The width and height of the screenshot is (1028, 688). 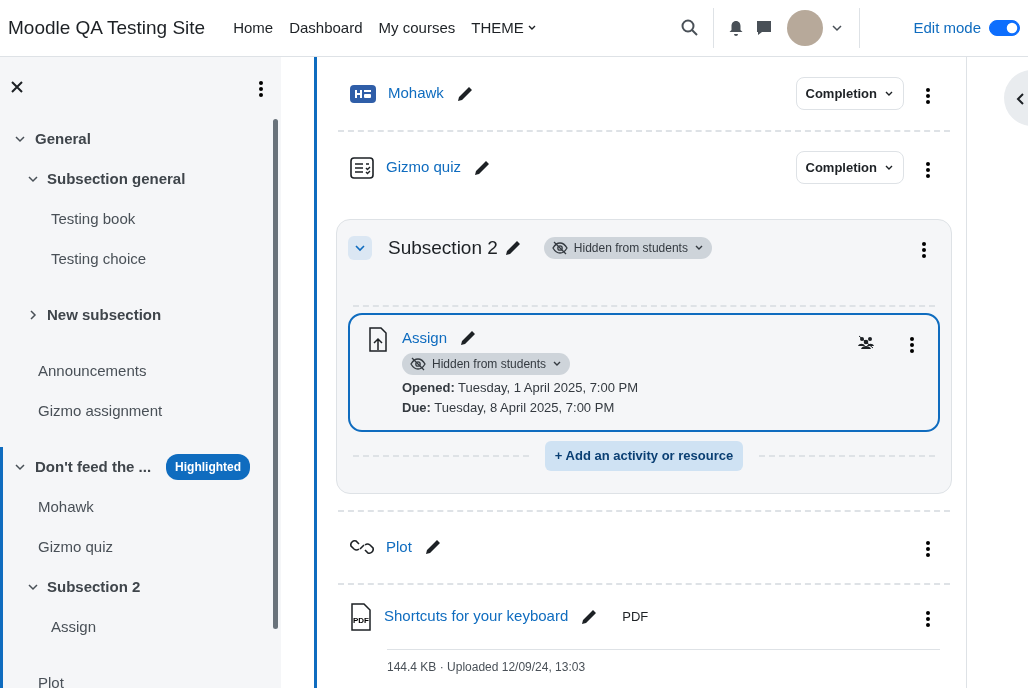 What do you see at coordinates (100, 411) in the screenshot?
I see `activity-link: Gizmo assignment` at bounding box center [100, 411].